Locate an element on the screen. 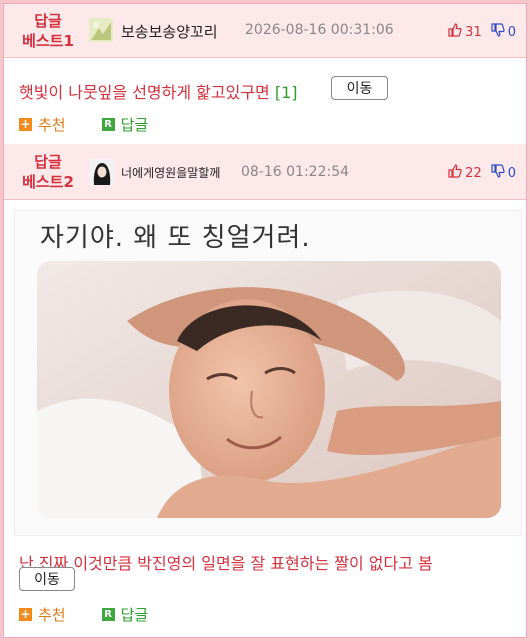  best-label-line2: 베스트1 is located at coordinates (48, 41).